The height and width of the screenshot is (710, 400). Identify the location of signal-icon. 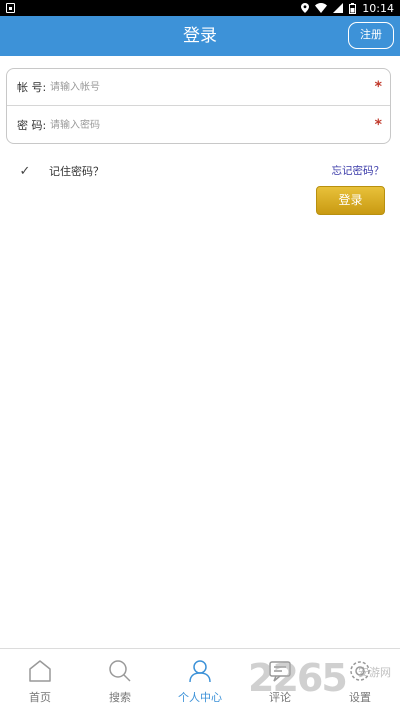
(338, 8).